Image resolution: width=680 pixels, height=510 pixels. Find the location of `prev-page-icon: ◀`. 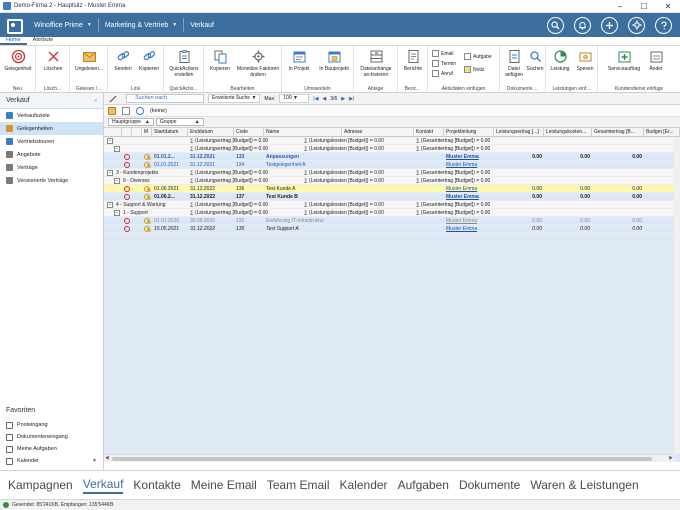

prev-page-icon: ◀ is located at coordinates (324, 99).